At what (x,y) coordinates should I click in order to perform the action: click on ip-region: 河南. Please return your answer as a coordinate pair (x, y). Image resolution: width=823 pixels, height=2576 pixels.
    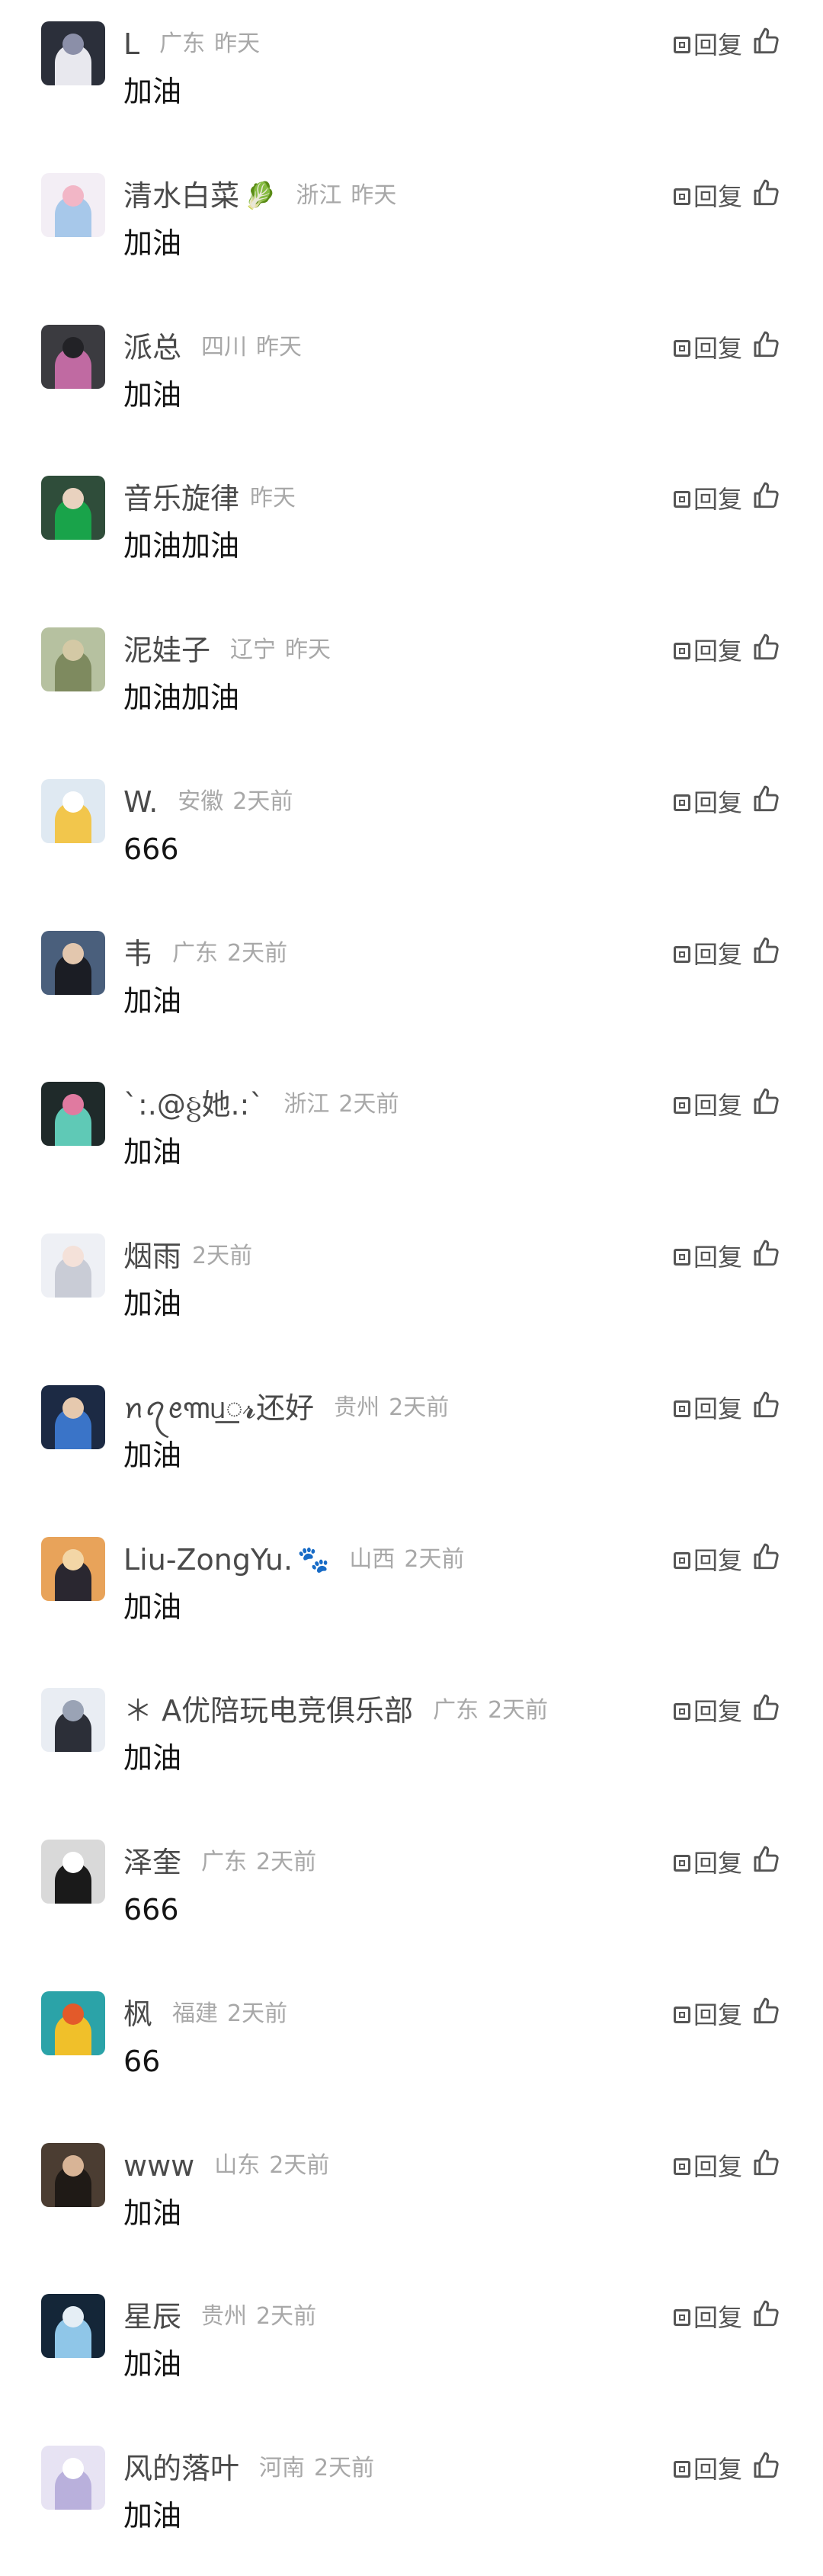
    Looking at the image, I should click on (282, 2468).